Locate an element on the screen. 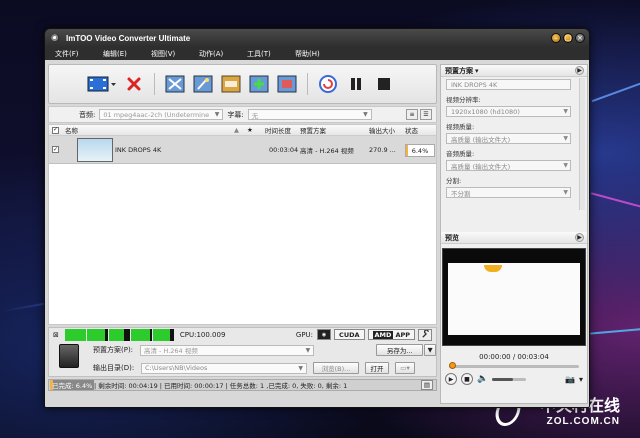  detail-view-button: ☰ is located at coordinates (426, 114).